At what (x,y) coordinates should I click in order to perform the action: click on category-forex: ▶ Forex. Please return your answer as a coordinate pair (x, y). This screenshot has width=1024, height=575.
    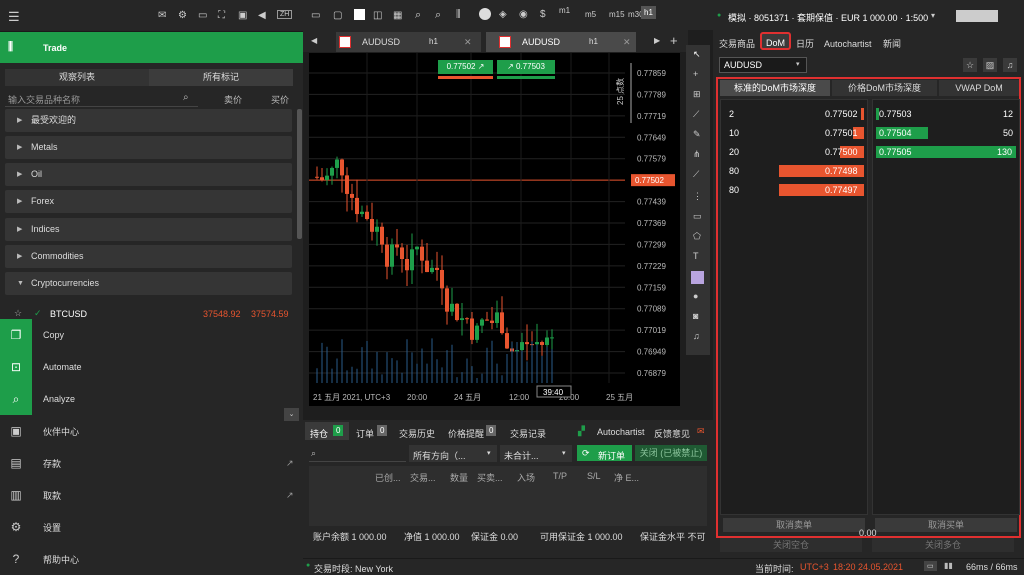
    Looking at the image, I should click on (148, 201).